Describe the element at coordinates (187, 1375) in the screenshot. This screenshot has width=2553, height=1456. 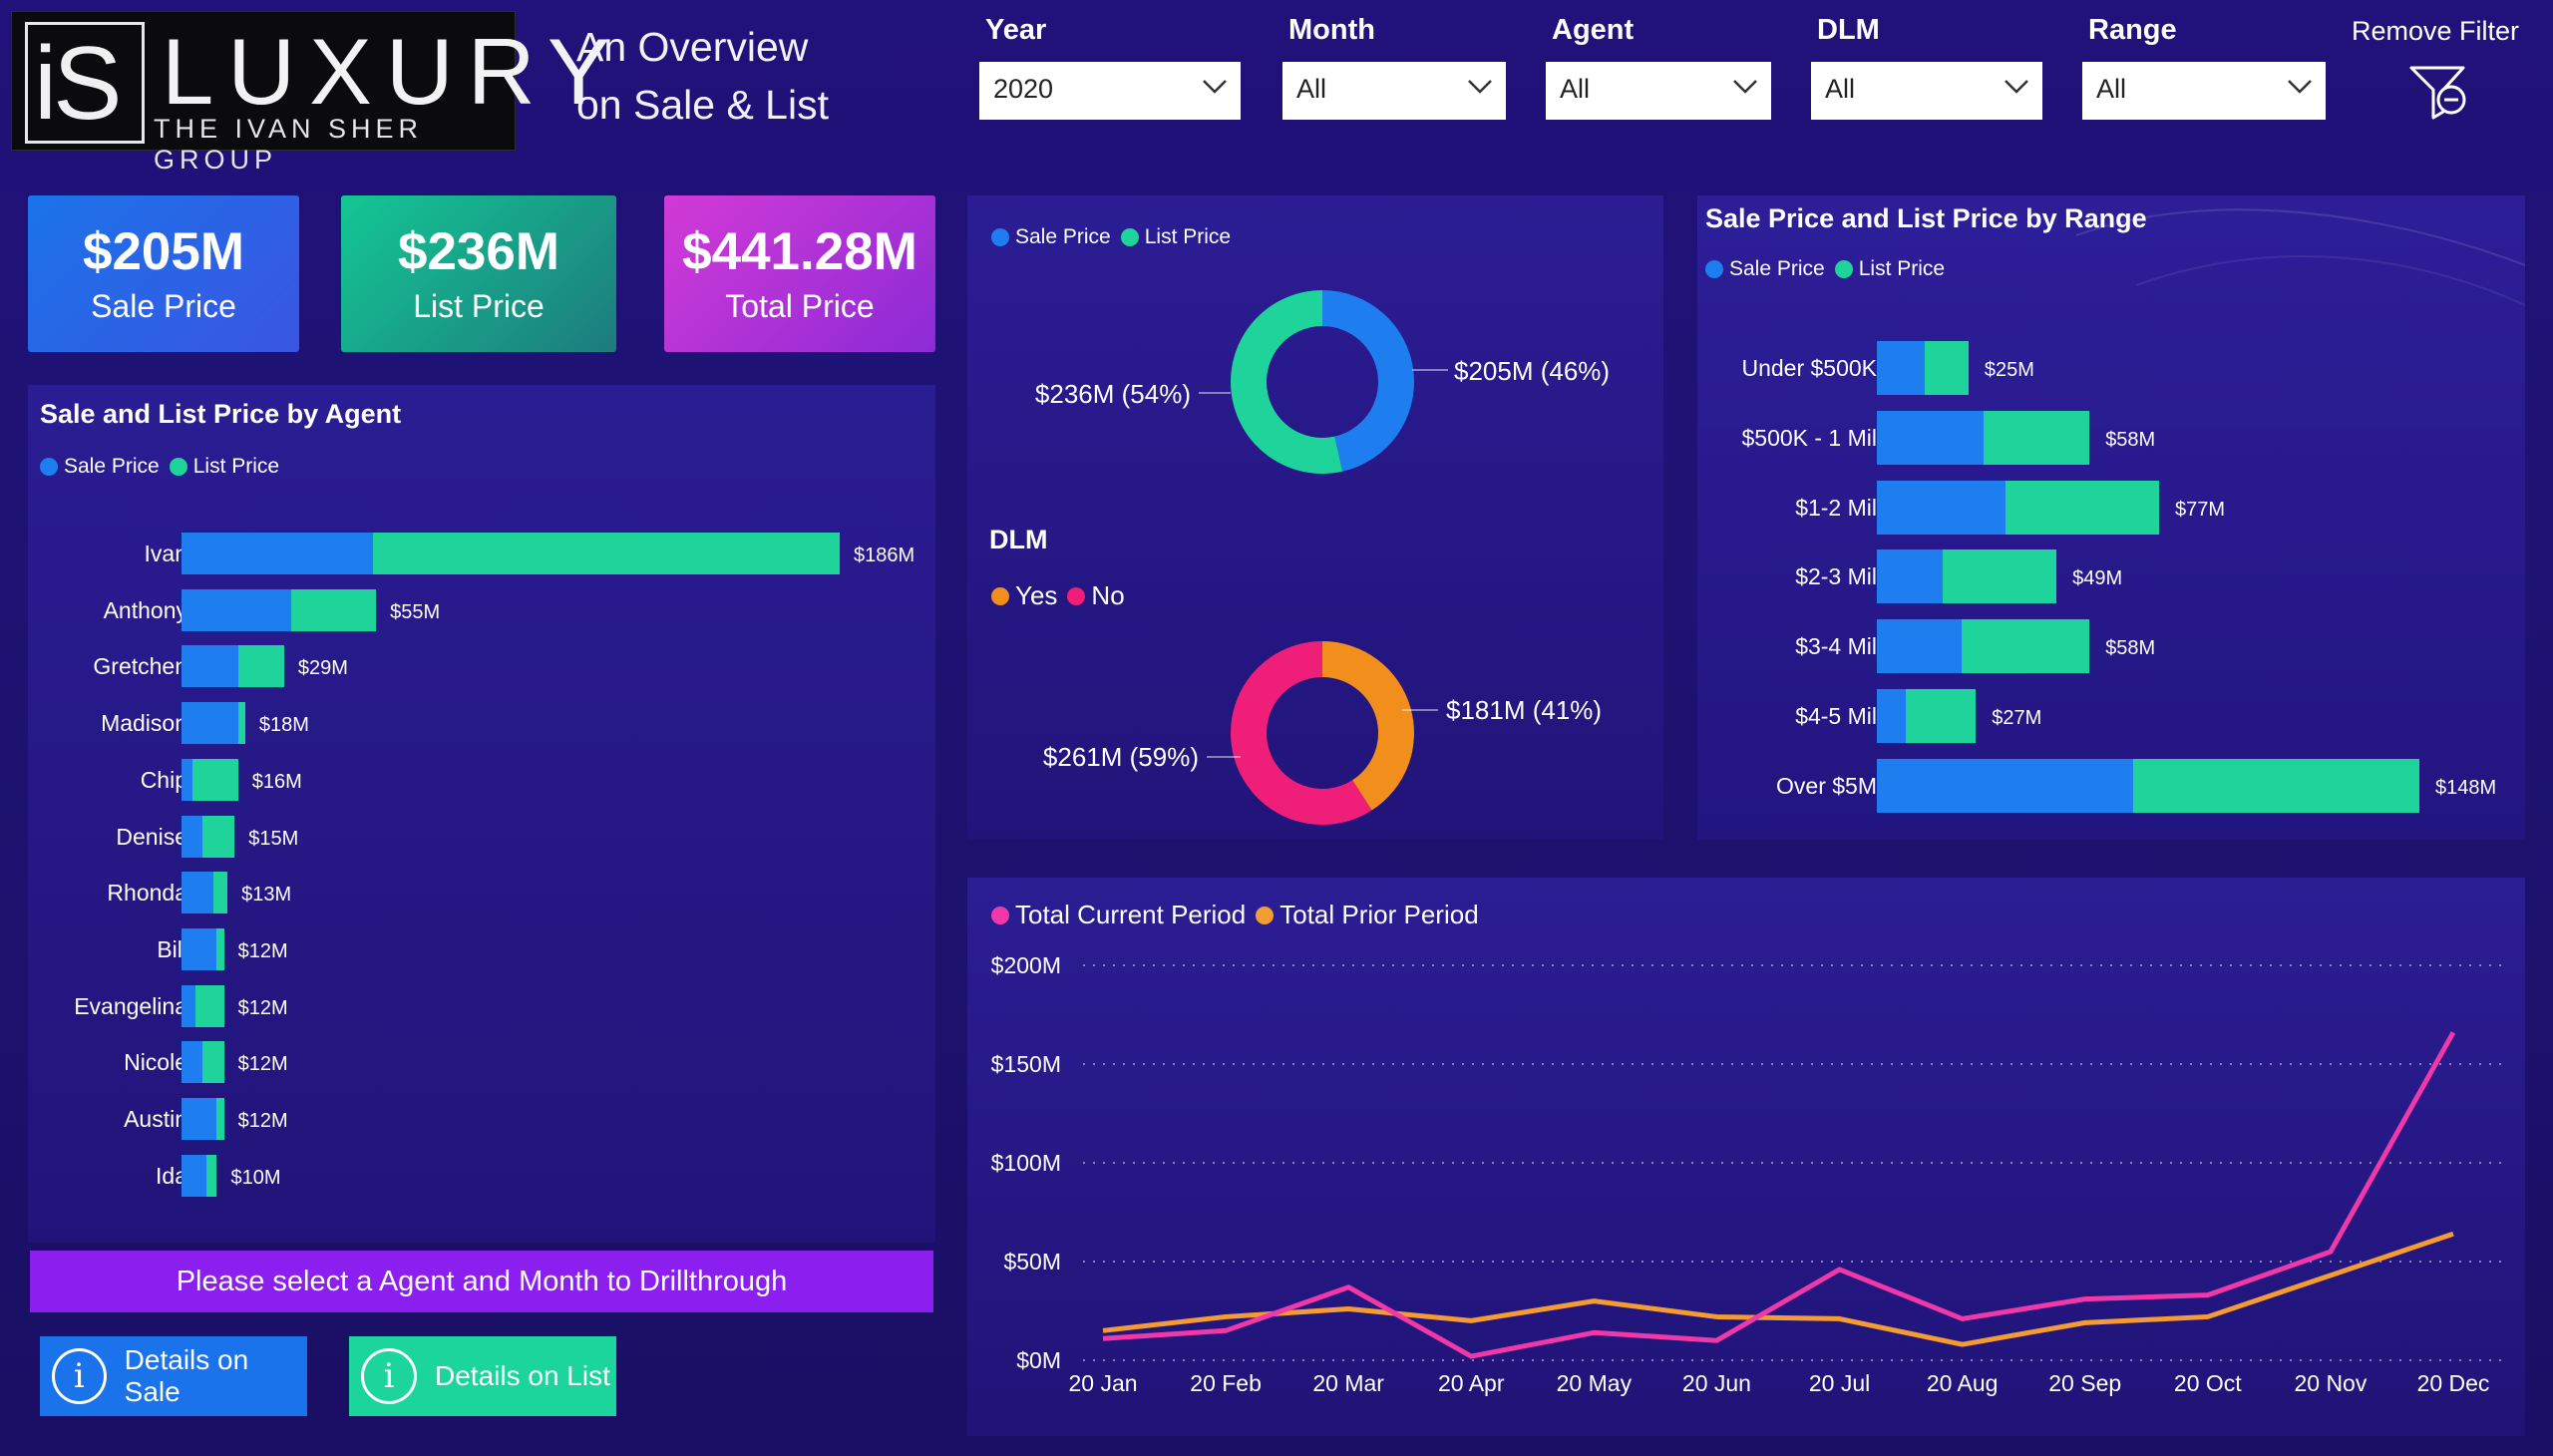
I see `details-on-sale-label: Details on Sale` at that location.